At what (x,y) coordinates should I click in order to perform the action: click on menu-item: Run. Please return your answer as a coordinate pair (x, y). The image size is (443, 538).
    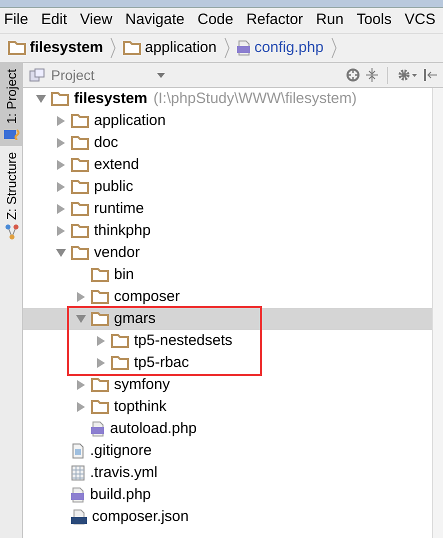
    Looking at the image, I should click on (330, 20).